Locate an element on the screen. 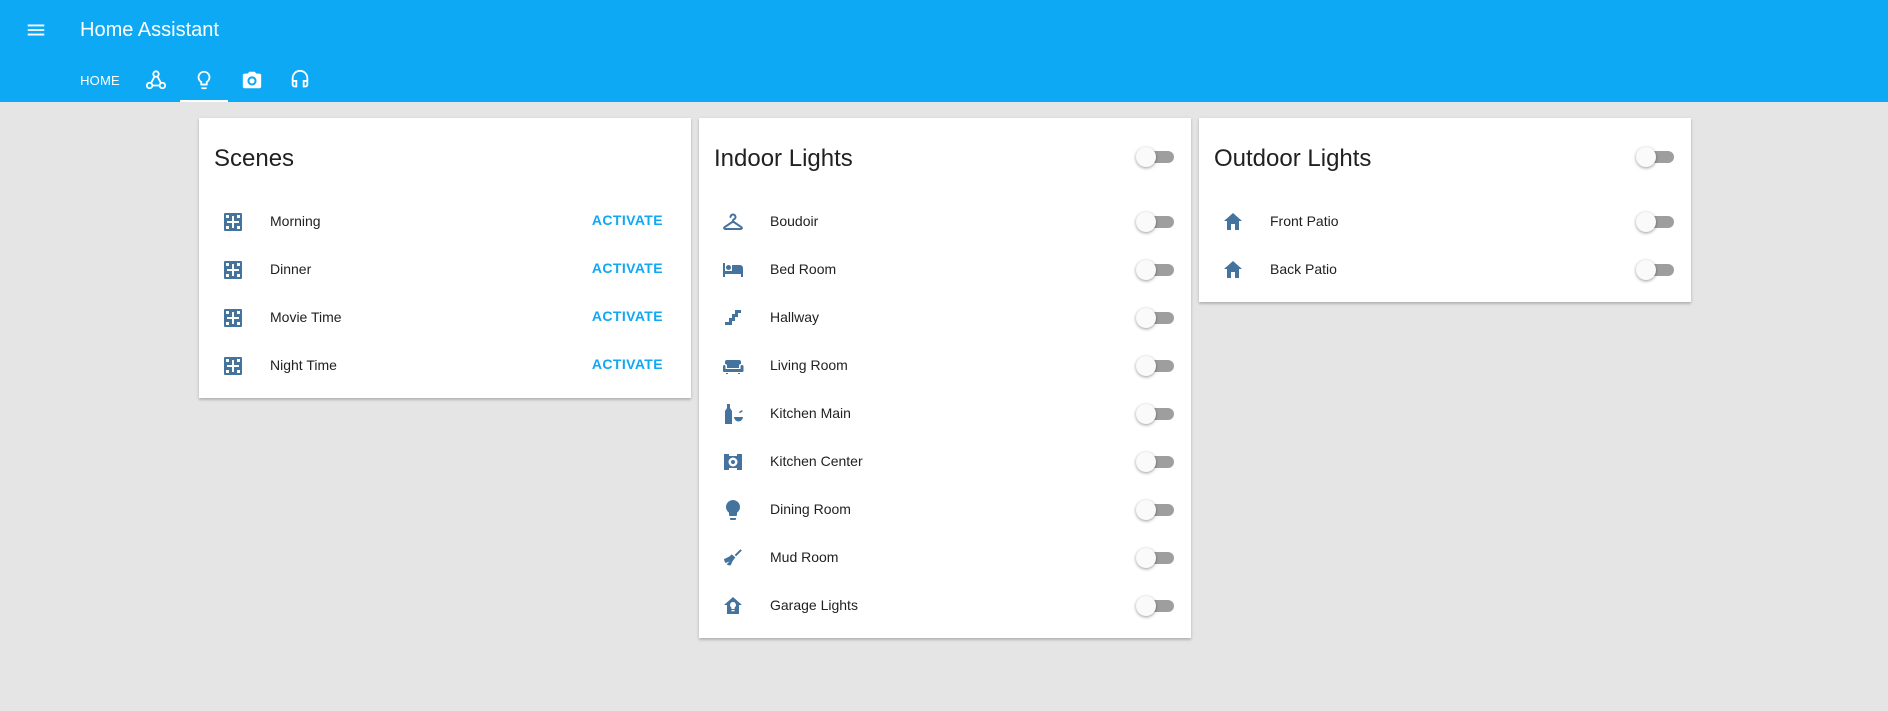 The height and width of the screenshot is (711, 1888). outdoor-lights-master-toggle is located at coordinates (1655, 157).